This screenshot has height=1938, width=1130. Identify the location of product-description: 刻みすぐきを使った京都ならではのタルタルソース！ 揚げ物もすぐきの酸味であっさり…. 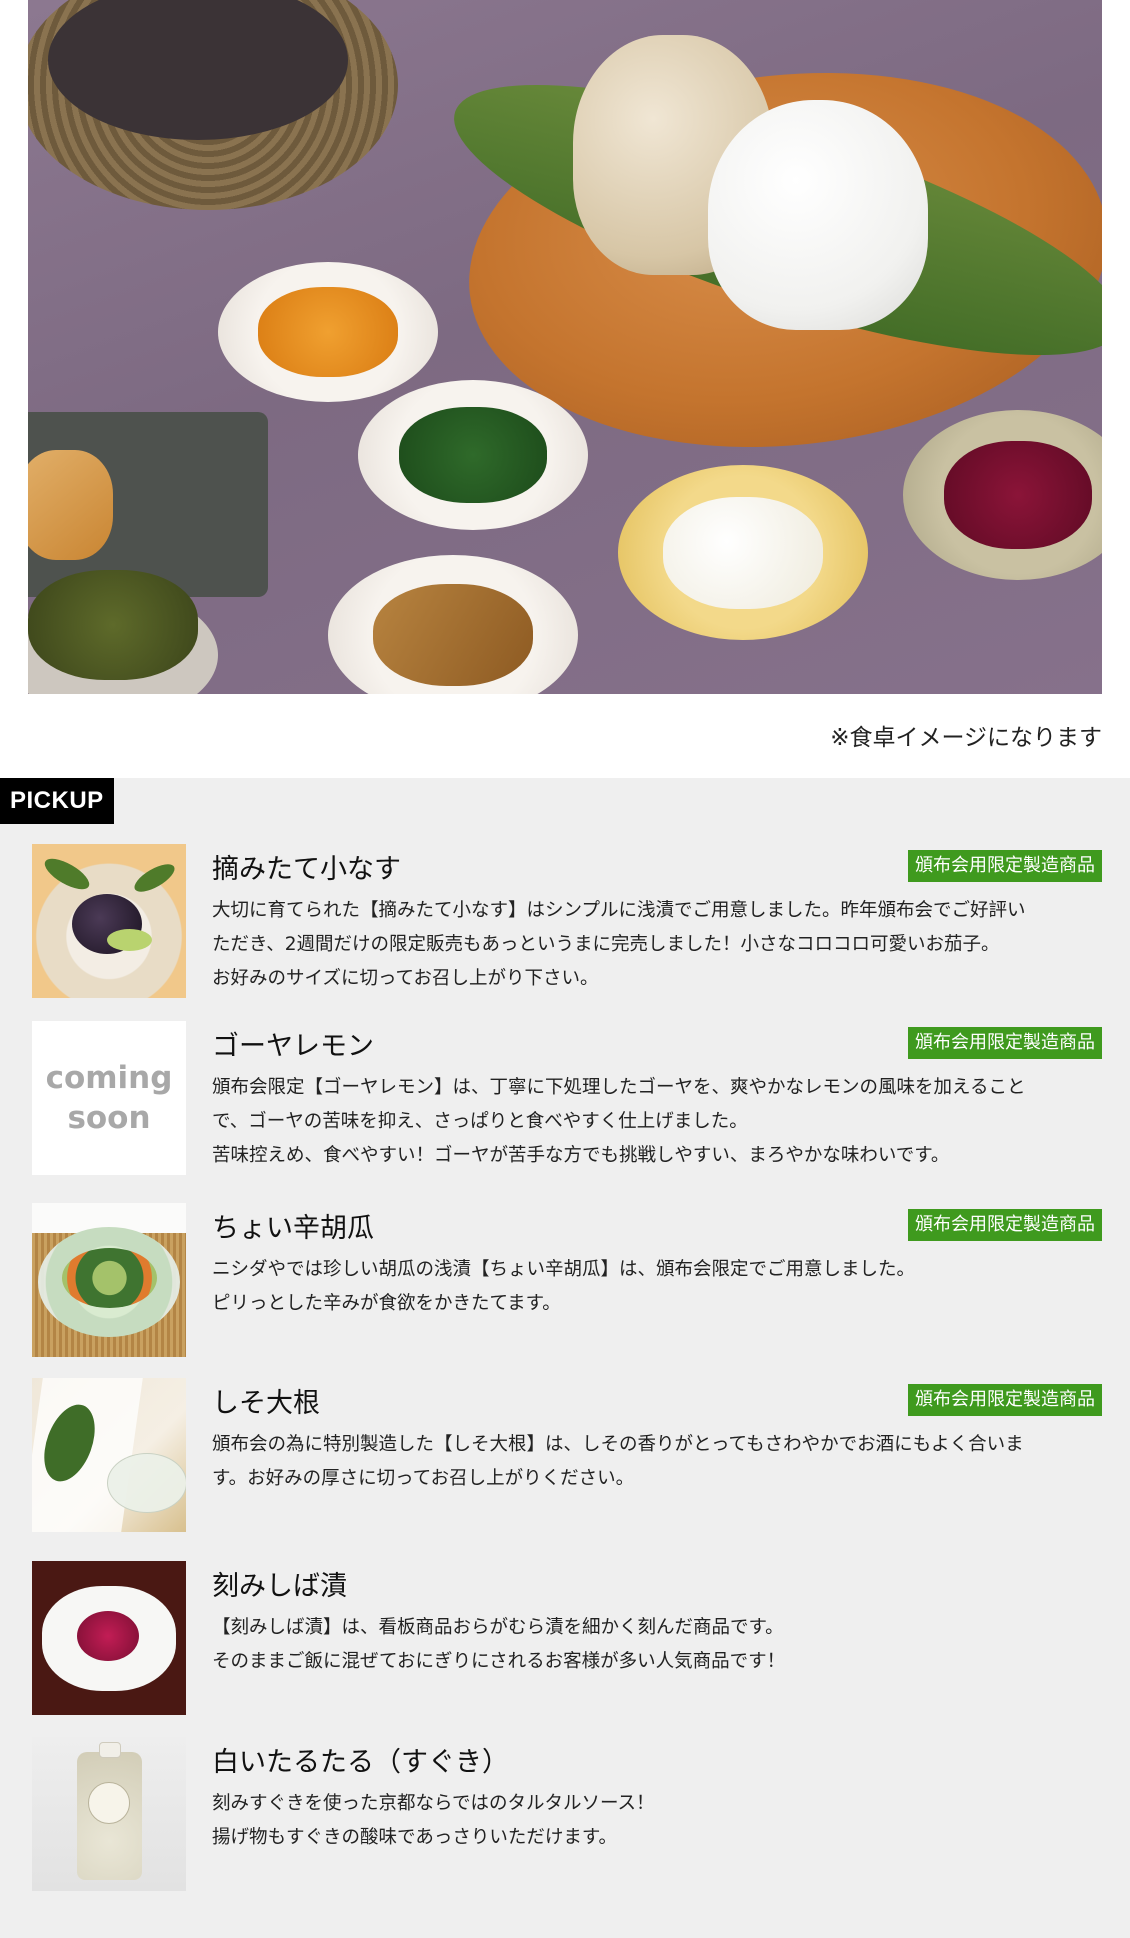
(433, 1820).